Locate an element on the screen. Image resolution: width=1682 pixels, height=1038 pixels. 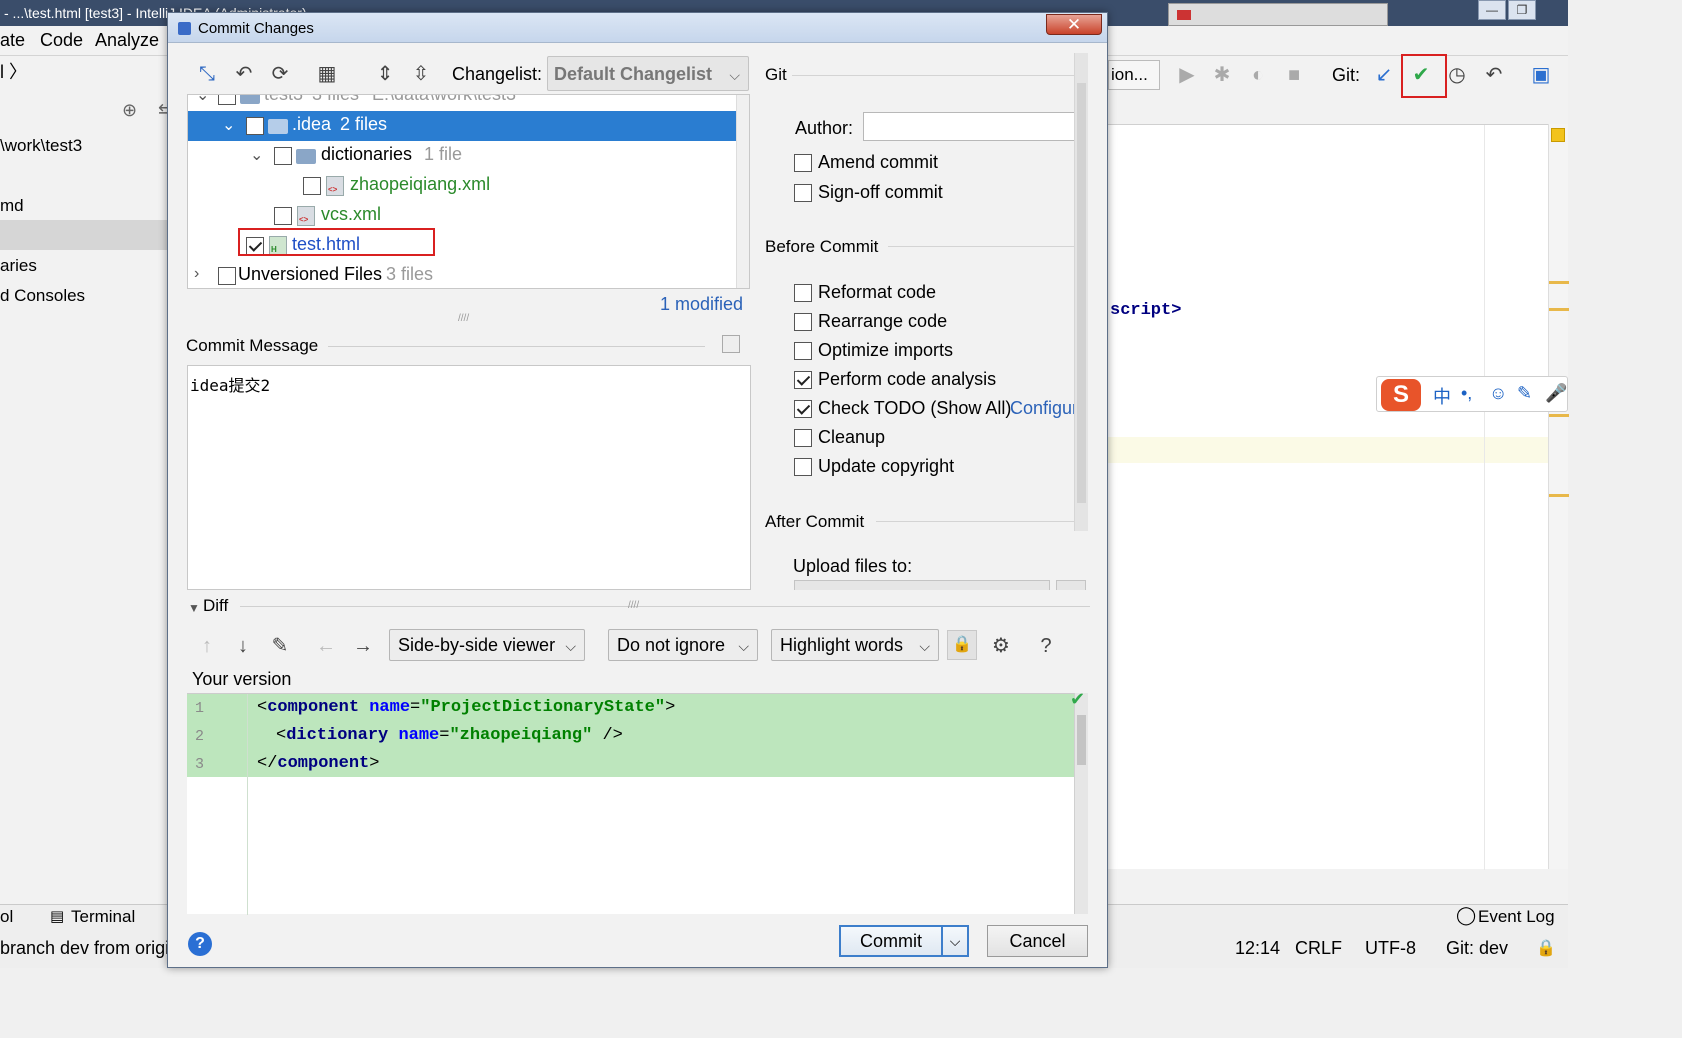
commit-options-dropdown: ⌵ is located at coordinates (955, 941).